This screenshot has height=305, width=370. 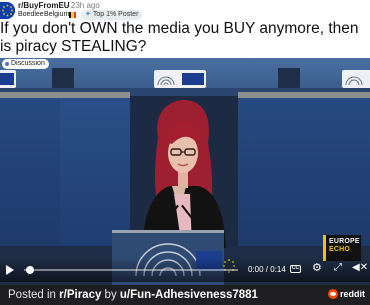 What do you see at coordinates (57, 14) in the screenshot?
I see `user-flair: Belgium` at bounding box center [57, 14].